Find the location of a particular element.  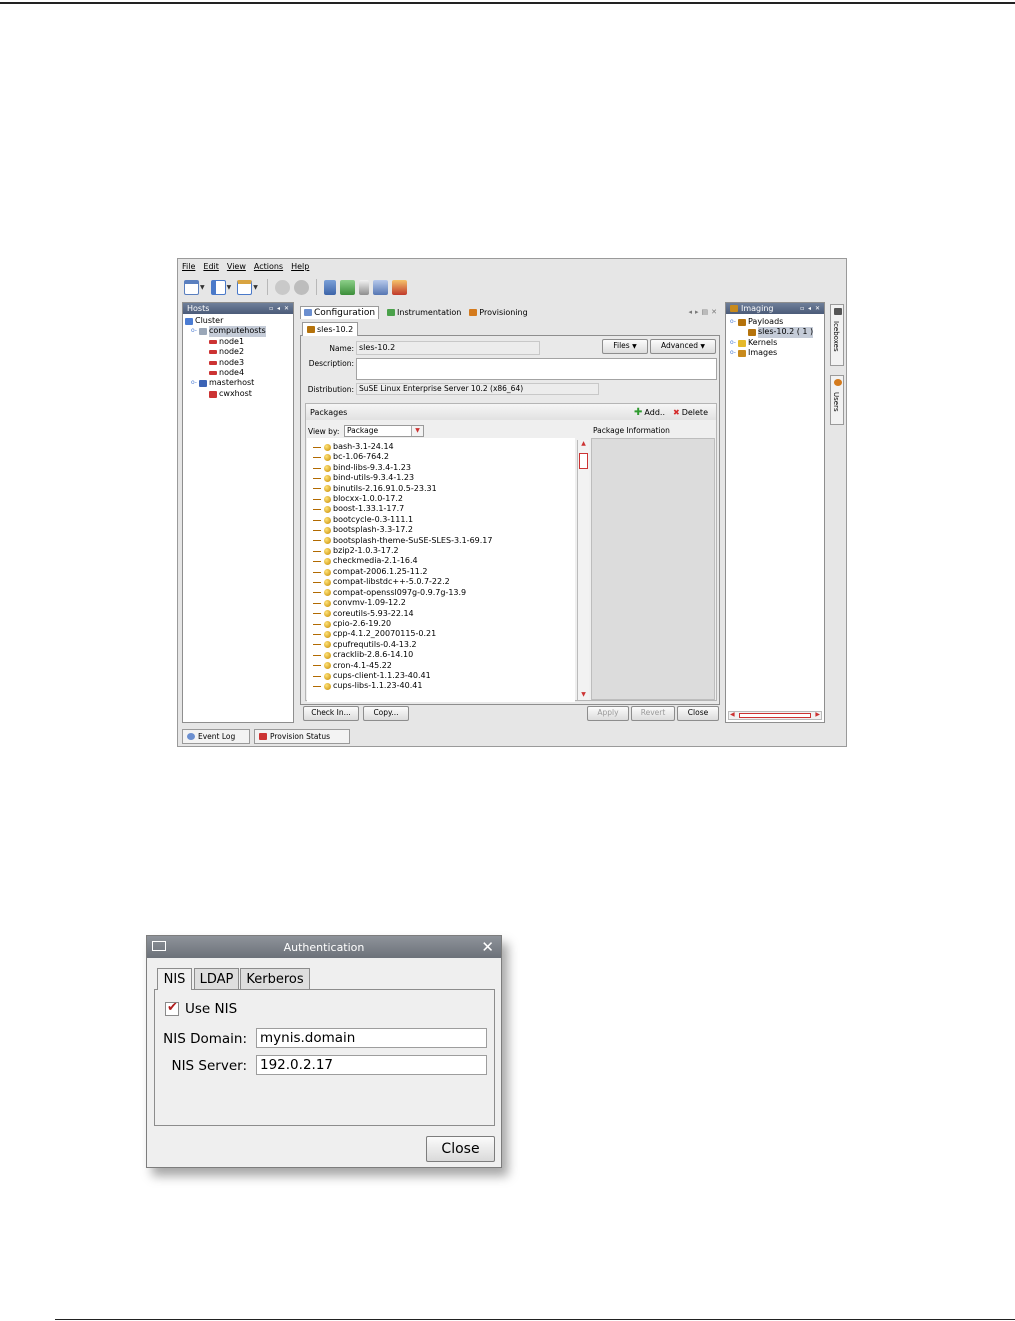

window-menu-icon is located at coordinates (159, 946).